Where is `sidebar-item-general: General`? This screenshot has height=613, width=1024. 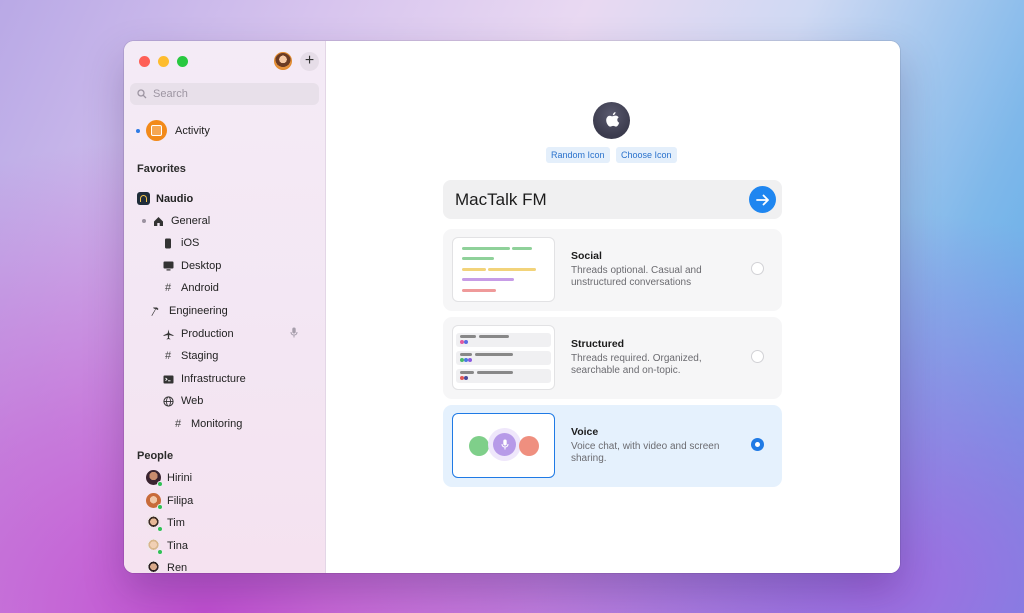 sidebar-item-general: General is located at coordinates (176, 221).